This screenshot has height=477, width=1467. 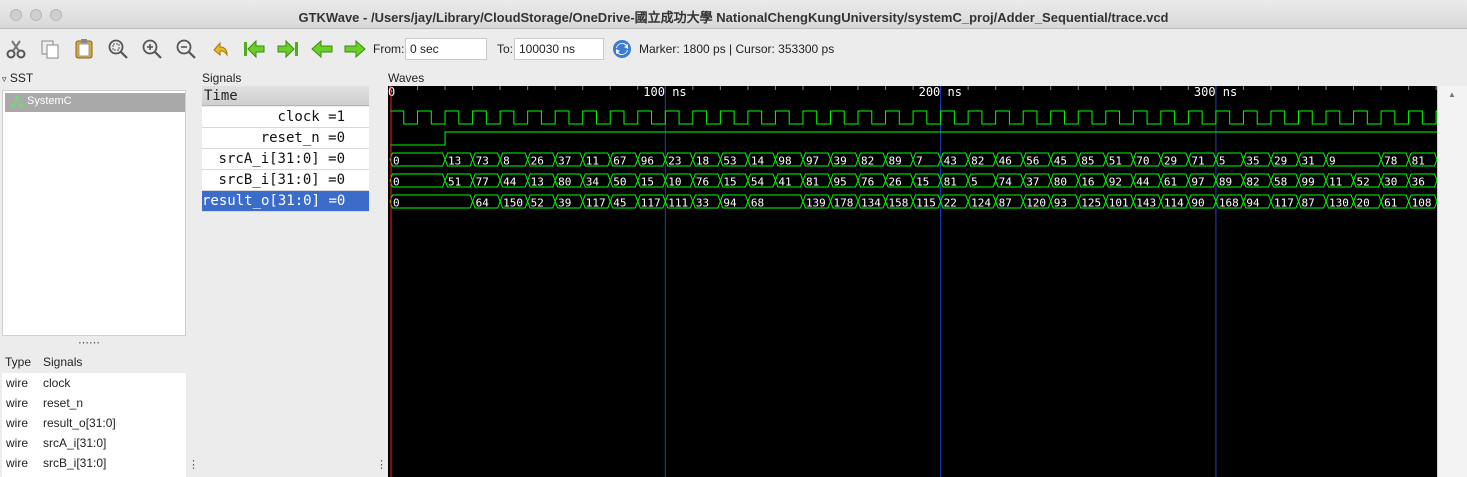 I want to click on srca-value: 35, so click(x=1252, y=161).